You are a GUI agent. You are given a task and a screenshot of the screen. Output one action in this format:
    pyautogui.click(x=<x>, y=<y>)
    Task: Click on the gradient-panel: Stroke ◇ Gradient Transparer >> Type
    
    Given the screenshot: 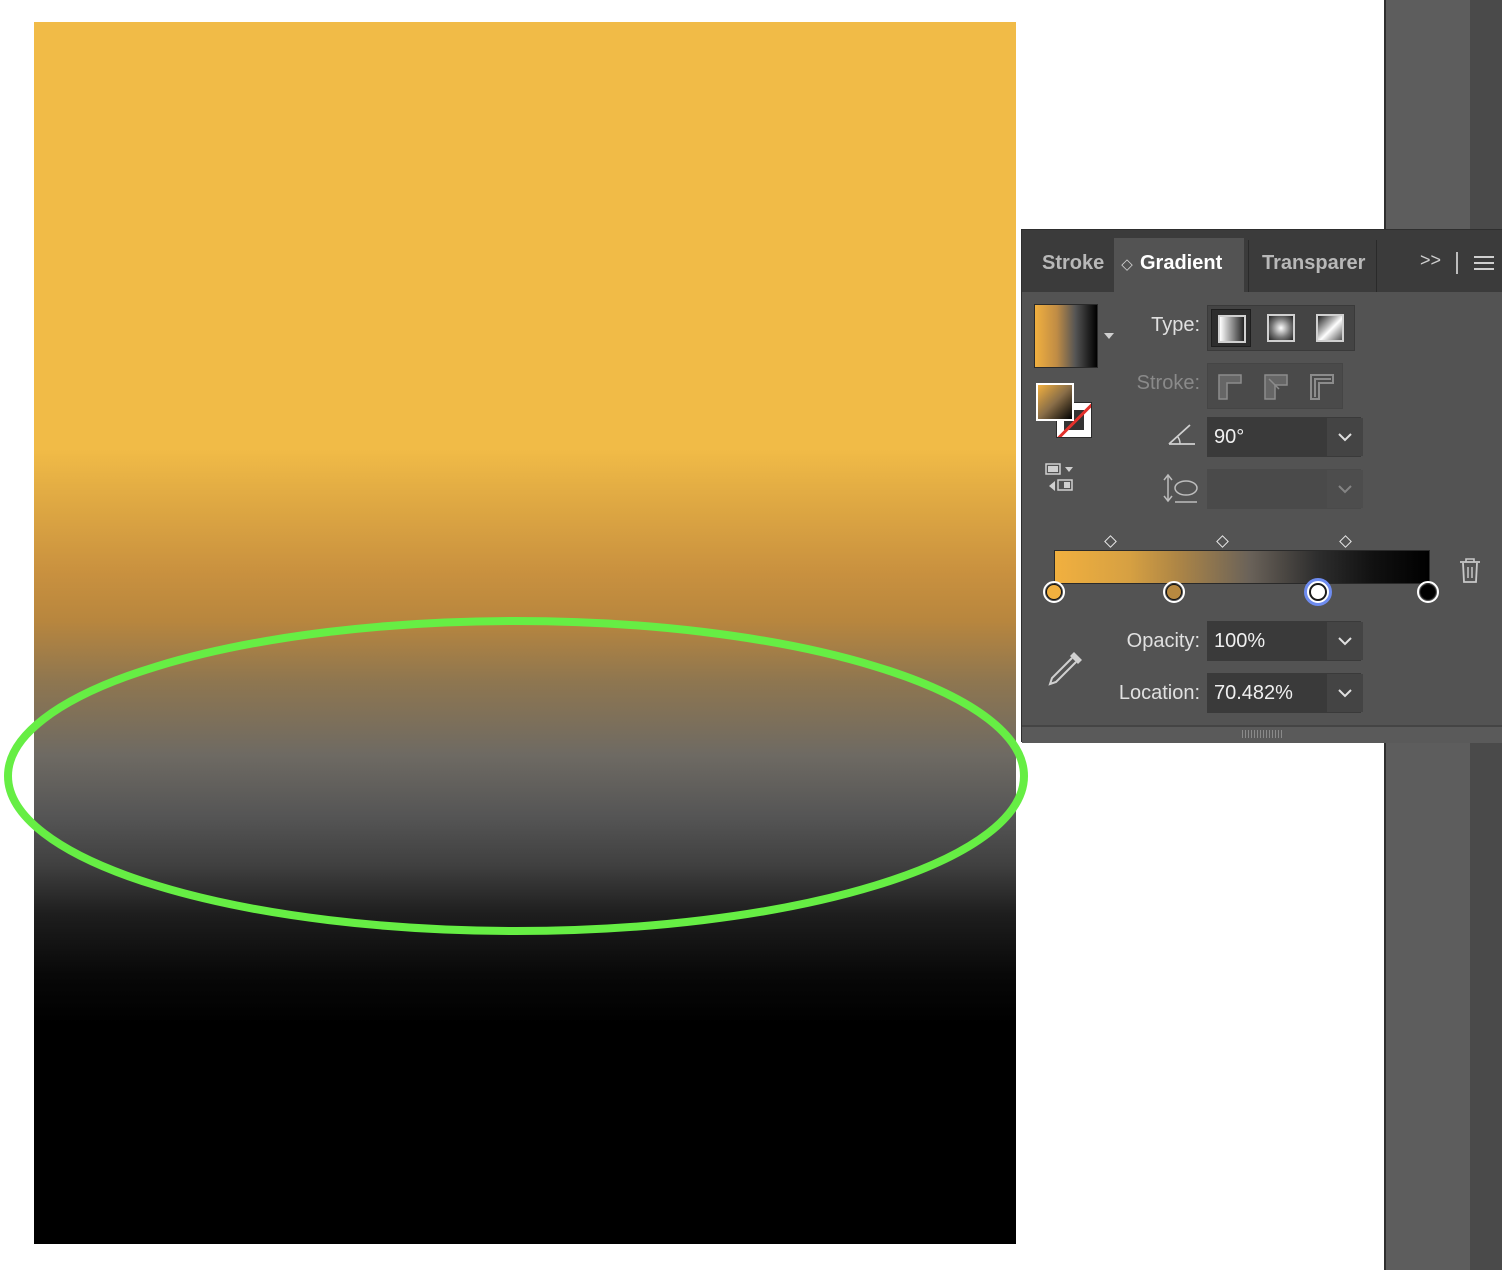 What is the action you would take?
    pyautogui.click(x=1261, y=486)
    